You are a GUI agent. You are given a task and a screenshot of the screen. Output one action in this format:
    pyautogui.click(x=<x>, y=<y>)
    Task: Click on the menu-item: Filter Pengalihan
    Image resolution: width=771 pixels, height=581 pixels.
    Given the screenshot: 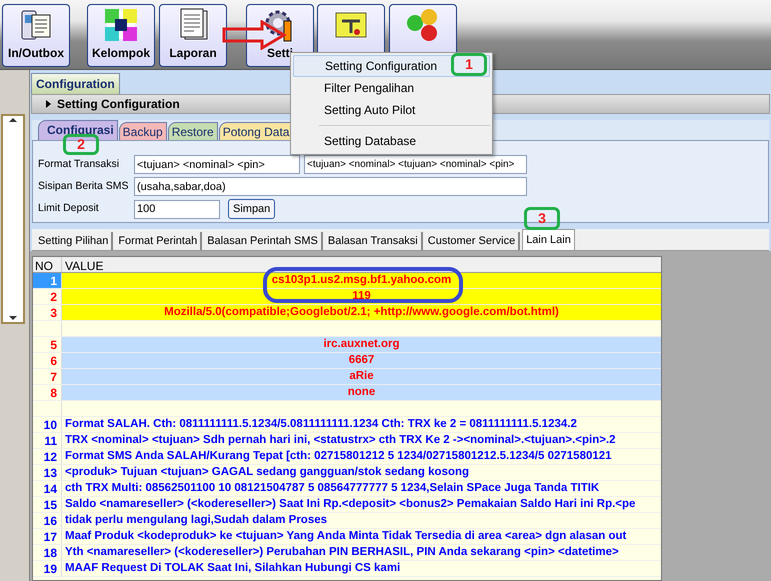 What is the action you would take?
    pyautogui.click(x=391, y=88)
    